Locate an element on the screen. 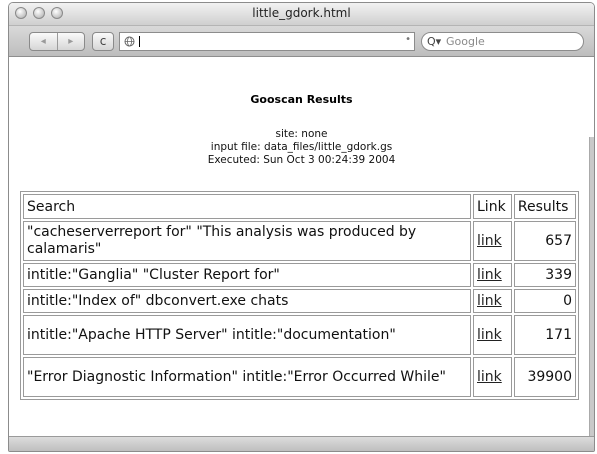 The image size is (597, 454). forward-button: ▸ is located at coordinates (70, 41).